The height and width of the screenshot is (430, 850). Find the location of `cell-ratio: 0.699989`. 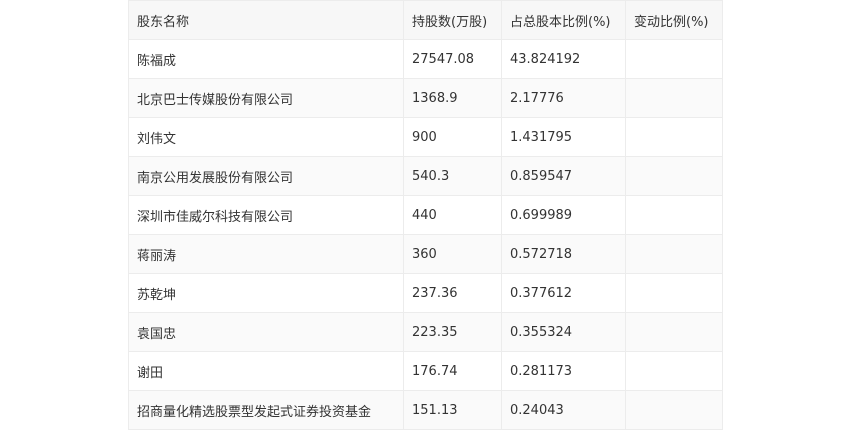

cell-ratio: 0.699989 is located at coordinates (563, 215).